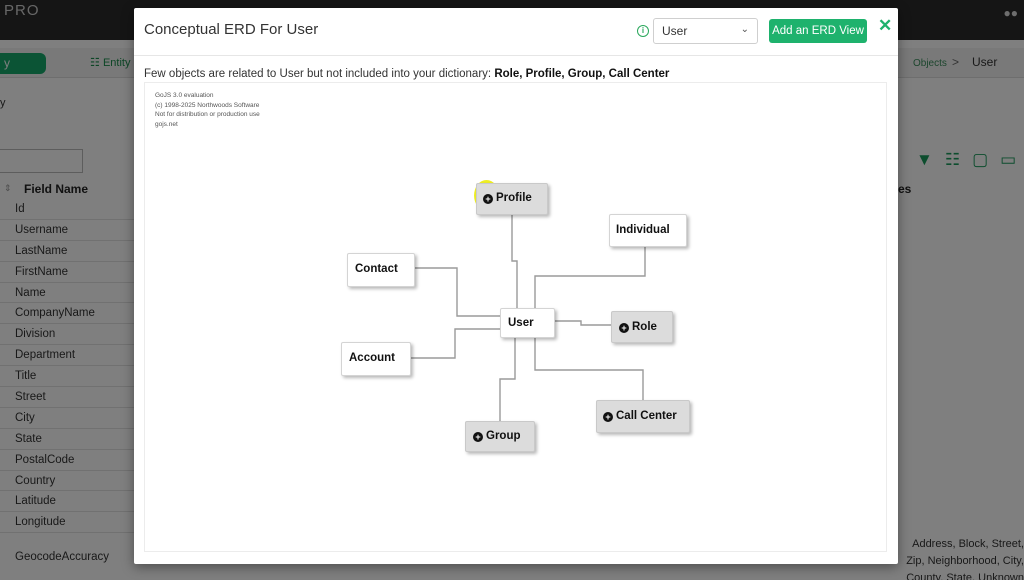 The height and width of the screenshot is (580, 1024). What do you see at coordinates (372, 358) in the screenshot?
I see `node-label: Account` at bounding box center [372, 358].